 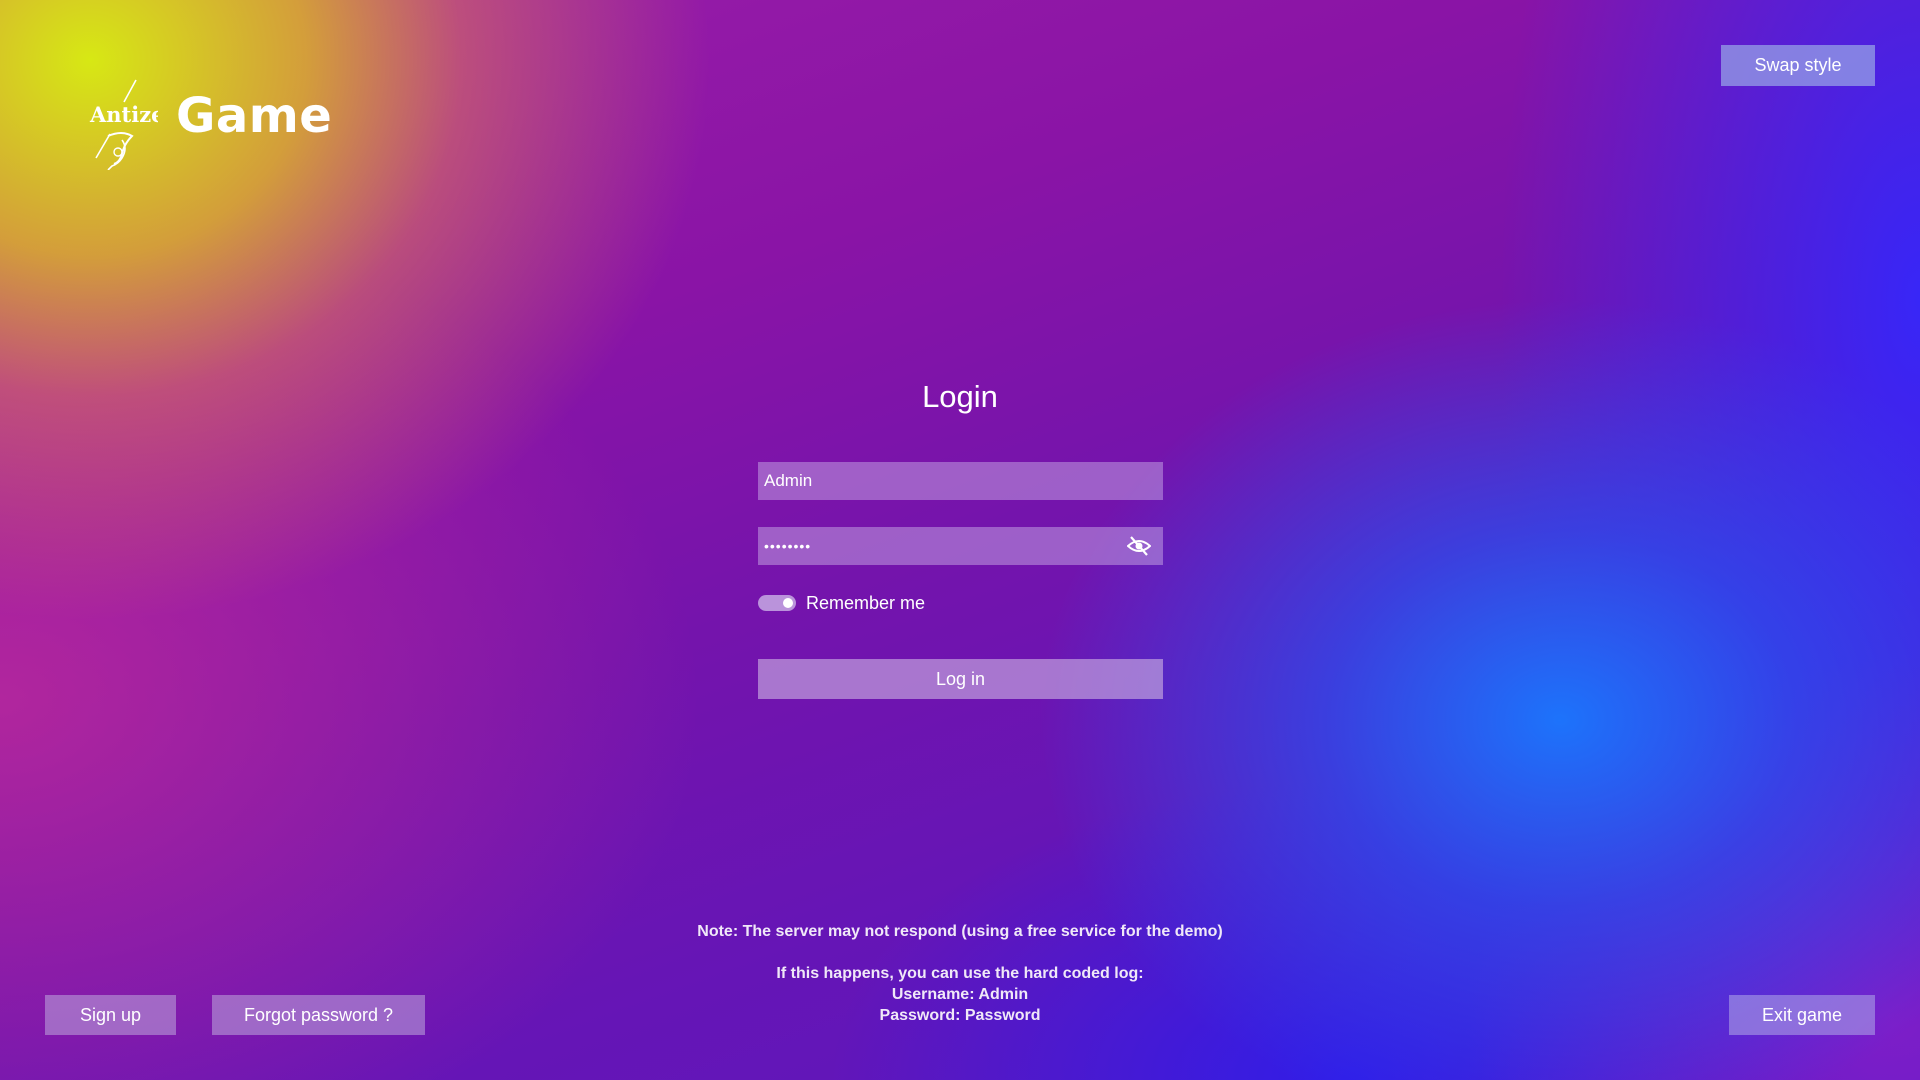 I want to click on login-button: Log in, so click(x=960, y=679).